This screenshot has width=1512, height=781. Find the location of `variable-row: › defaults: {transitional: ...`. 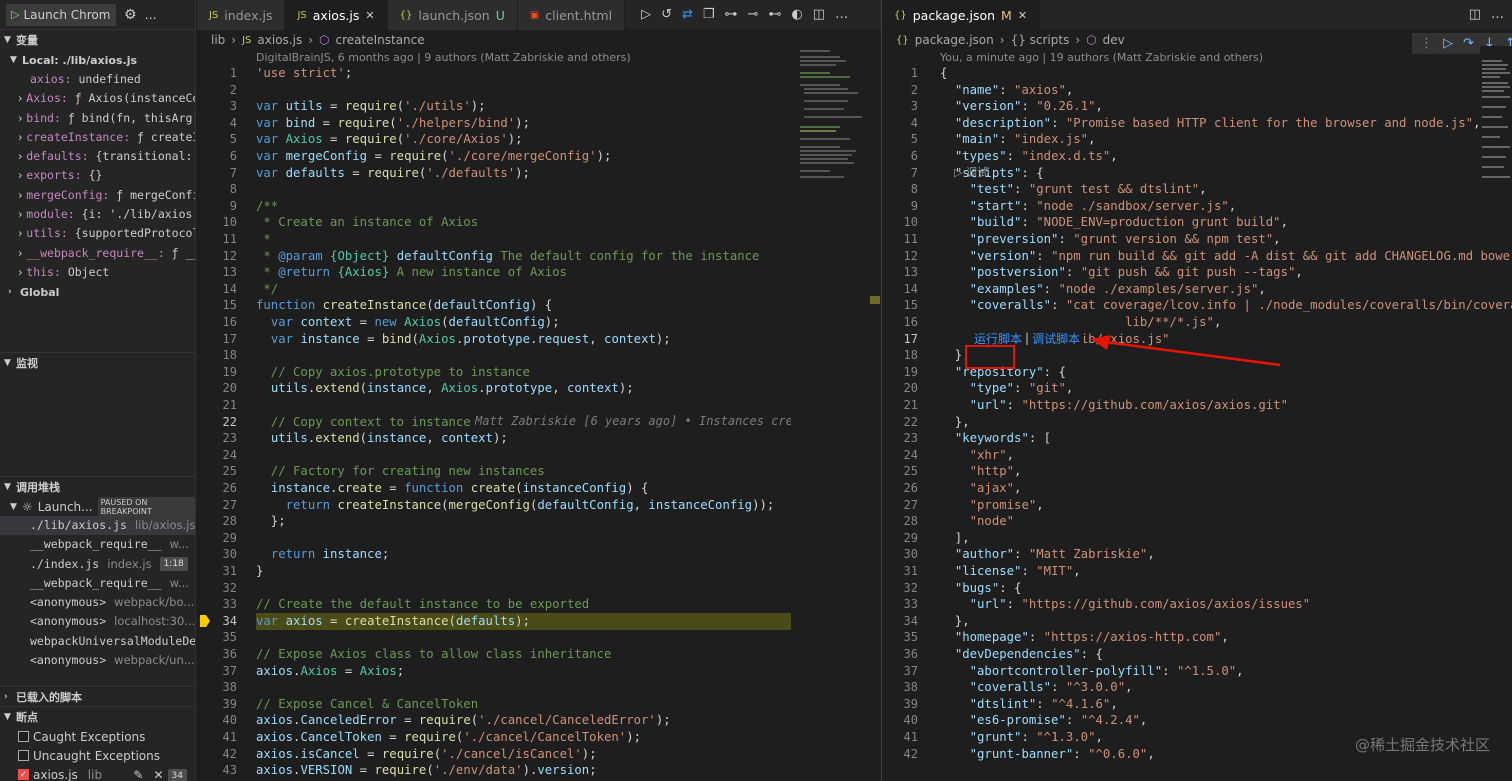

variable-row: › defaults: {transitional: ... is located at coordinates (97, 156).